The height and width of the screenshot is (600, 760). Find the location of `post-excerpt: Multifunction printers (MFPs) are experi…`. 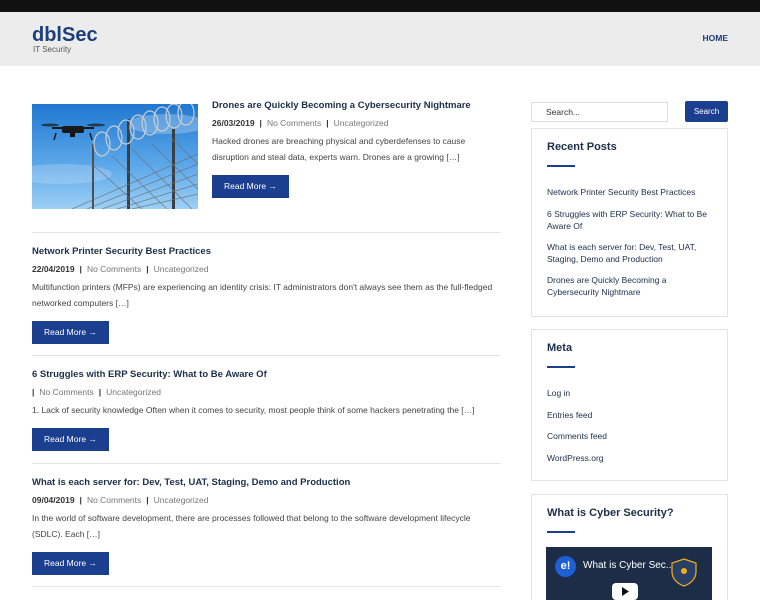

post-excerpt: Multifunction printers (MFPs) are experi… is located at coordinates (262, 295).